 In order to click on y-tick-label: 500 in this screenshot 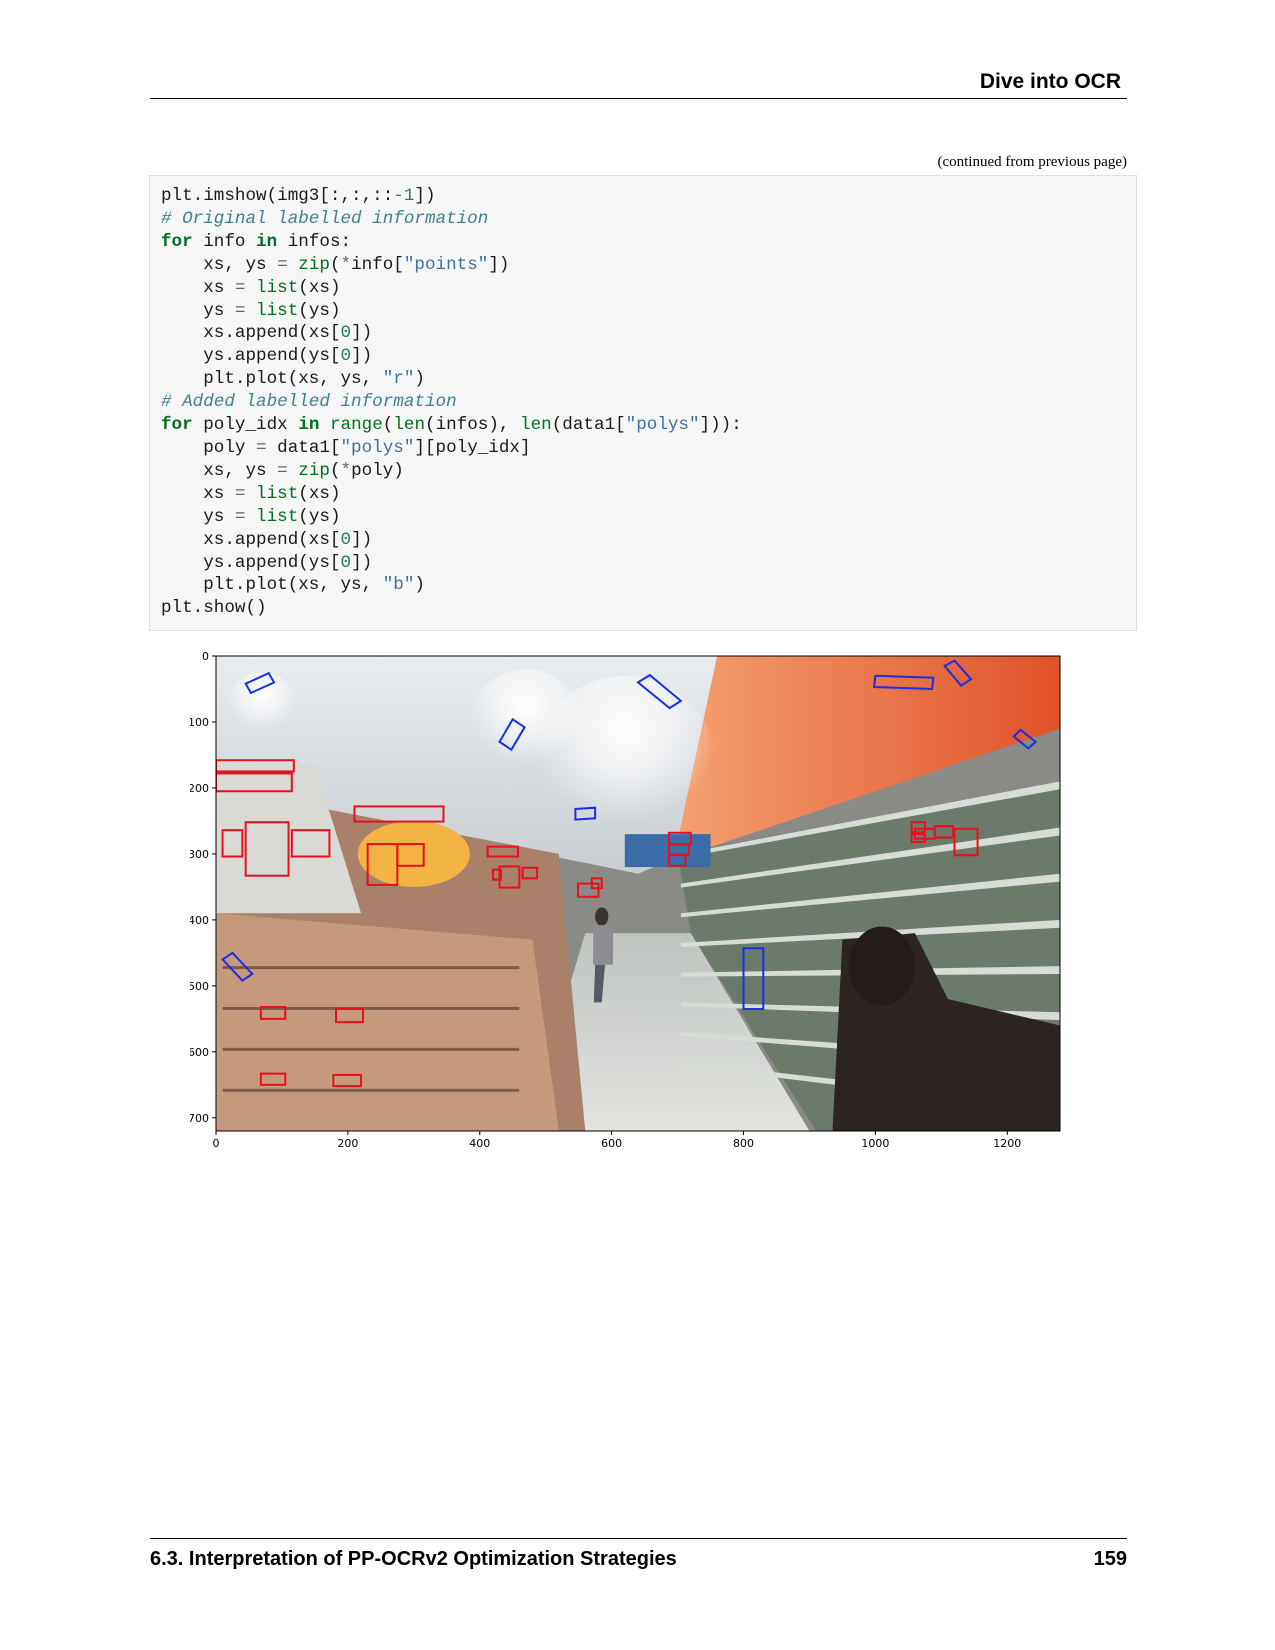, I will do `click(199, 986)`.